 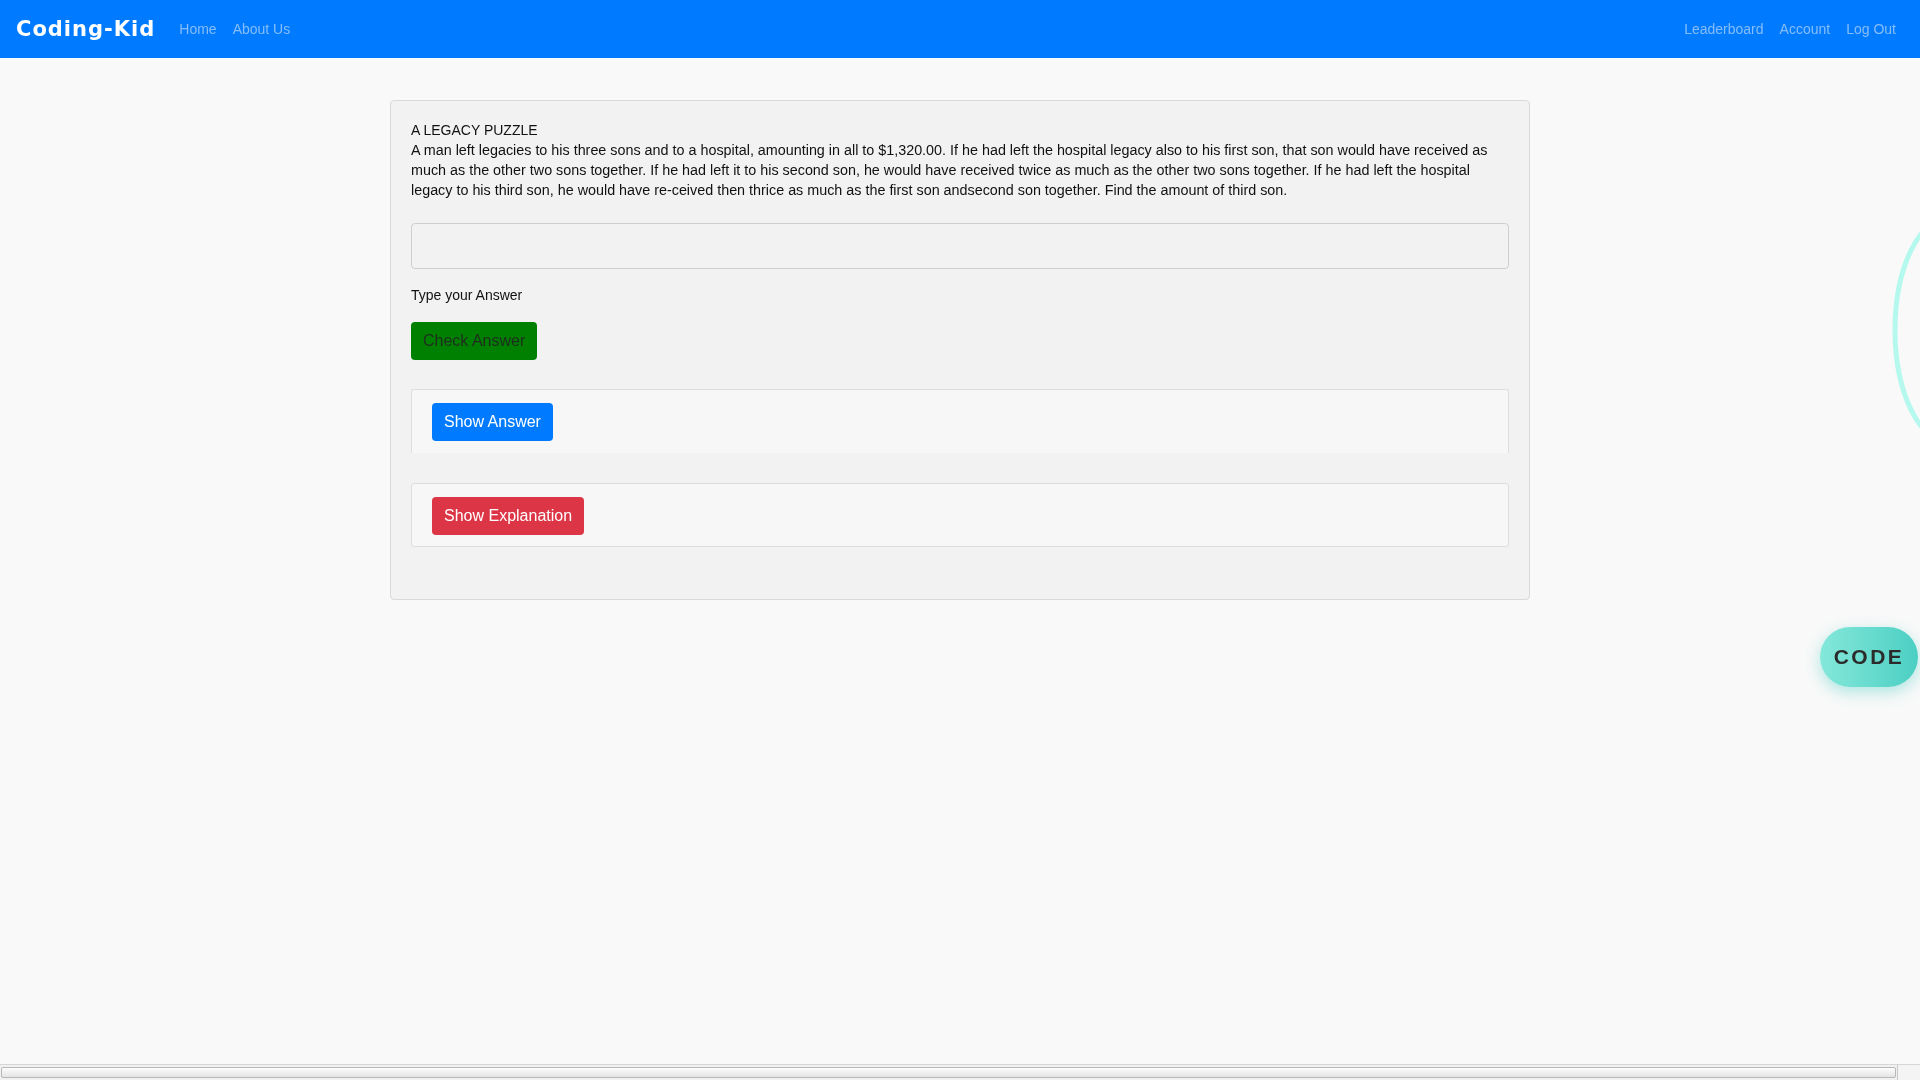 What do you see at coordinates (1871, 29) in the screenshot?
I see `nav-link: Log Out` at bounding box center [1871, 29].